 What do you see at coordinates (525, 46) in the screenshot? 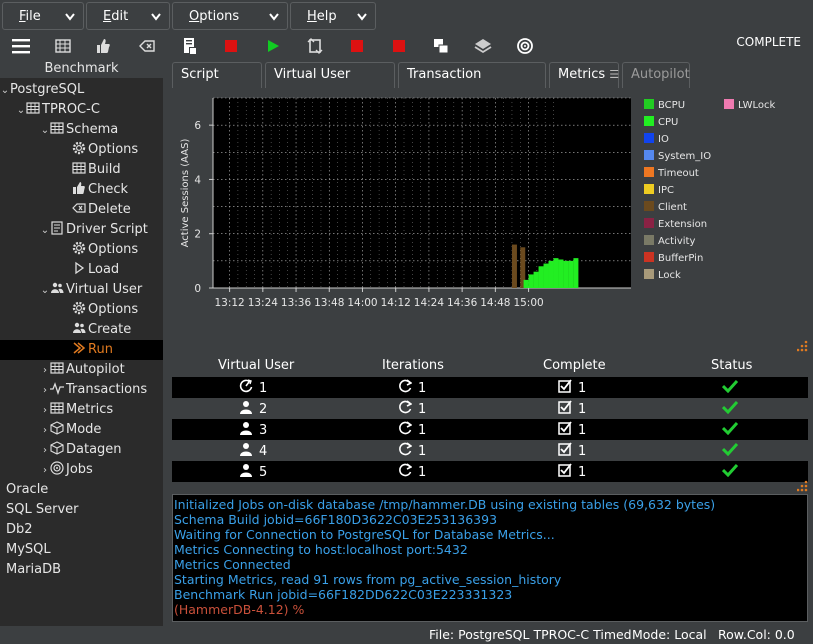
I see `target-icon` at bounding box center [525, 46].